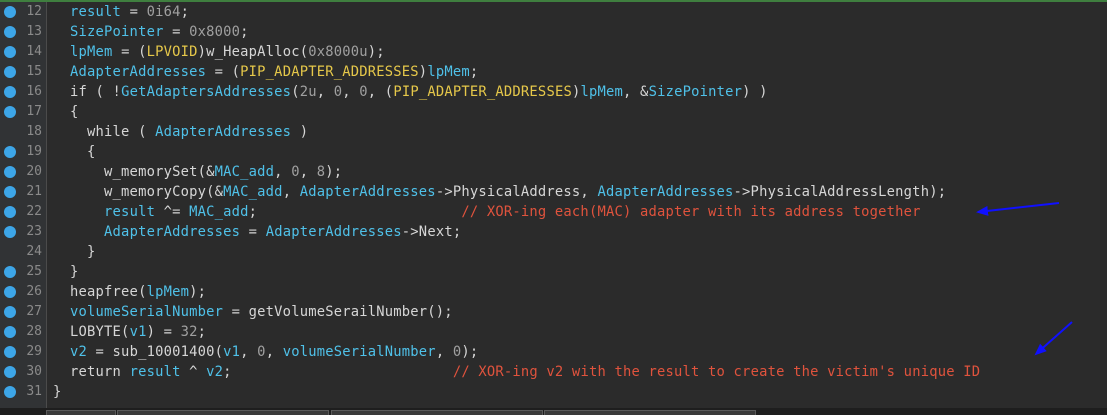 Image resolution: width=1107 pixels, height=415 pixels. I want to click on code-token: )w_HeapAlloc(, so click(253, 52).